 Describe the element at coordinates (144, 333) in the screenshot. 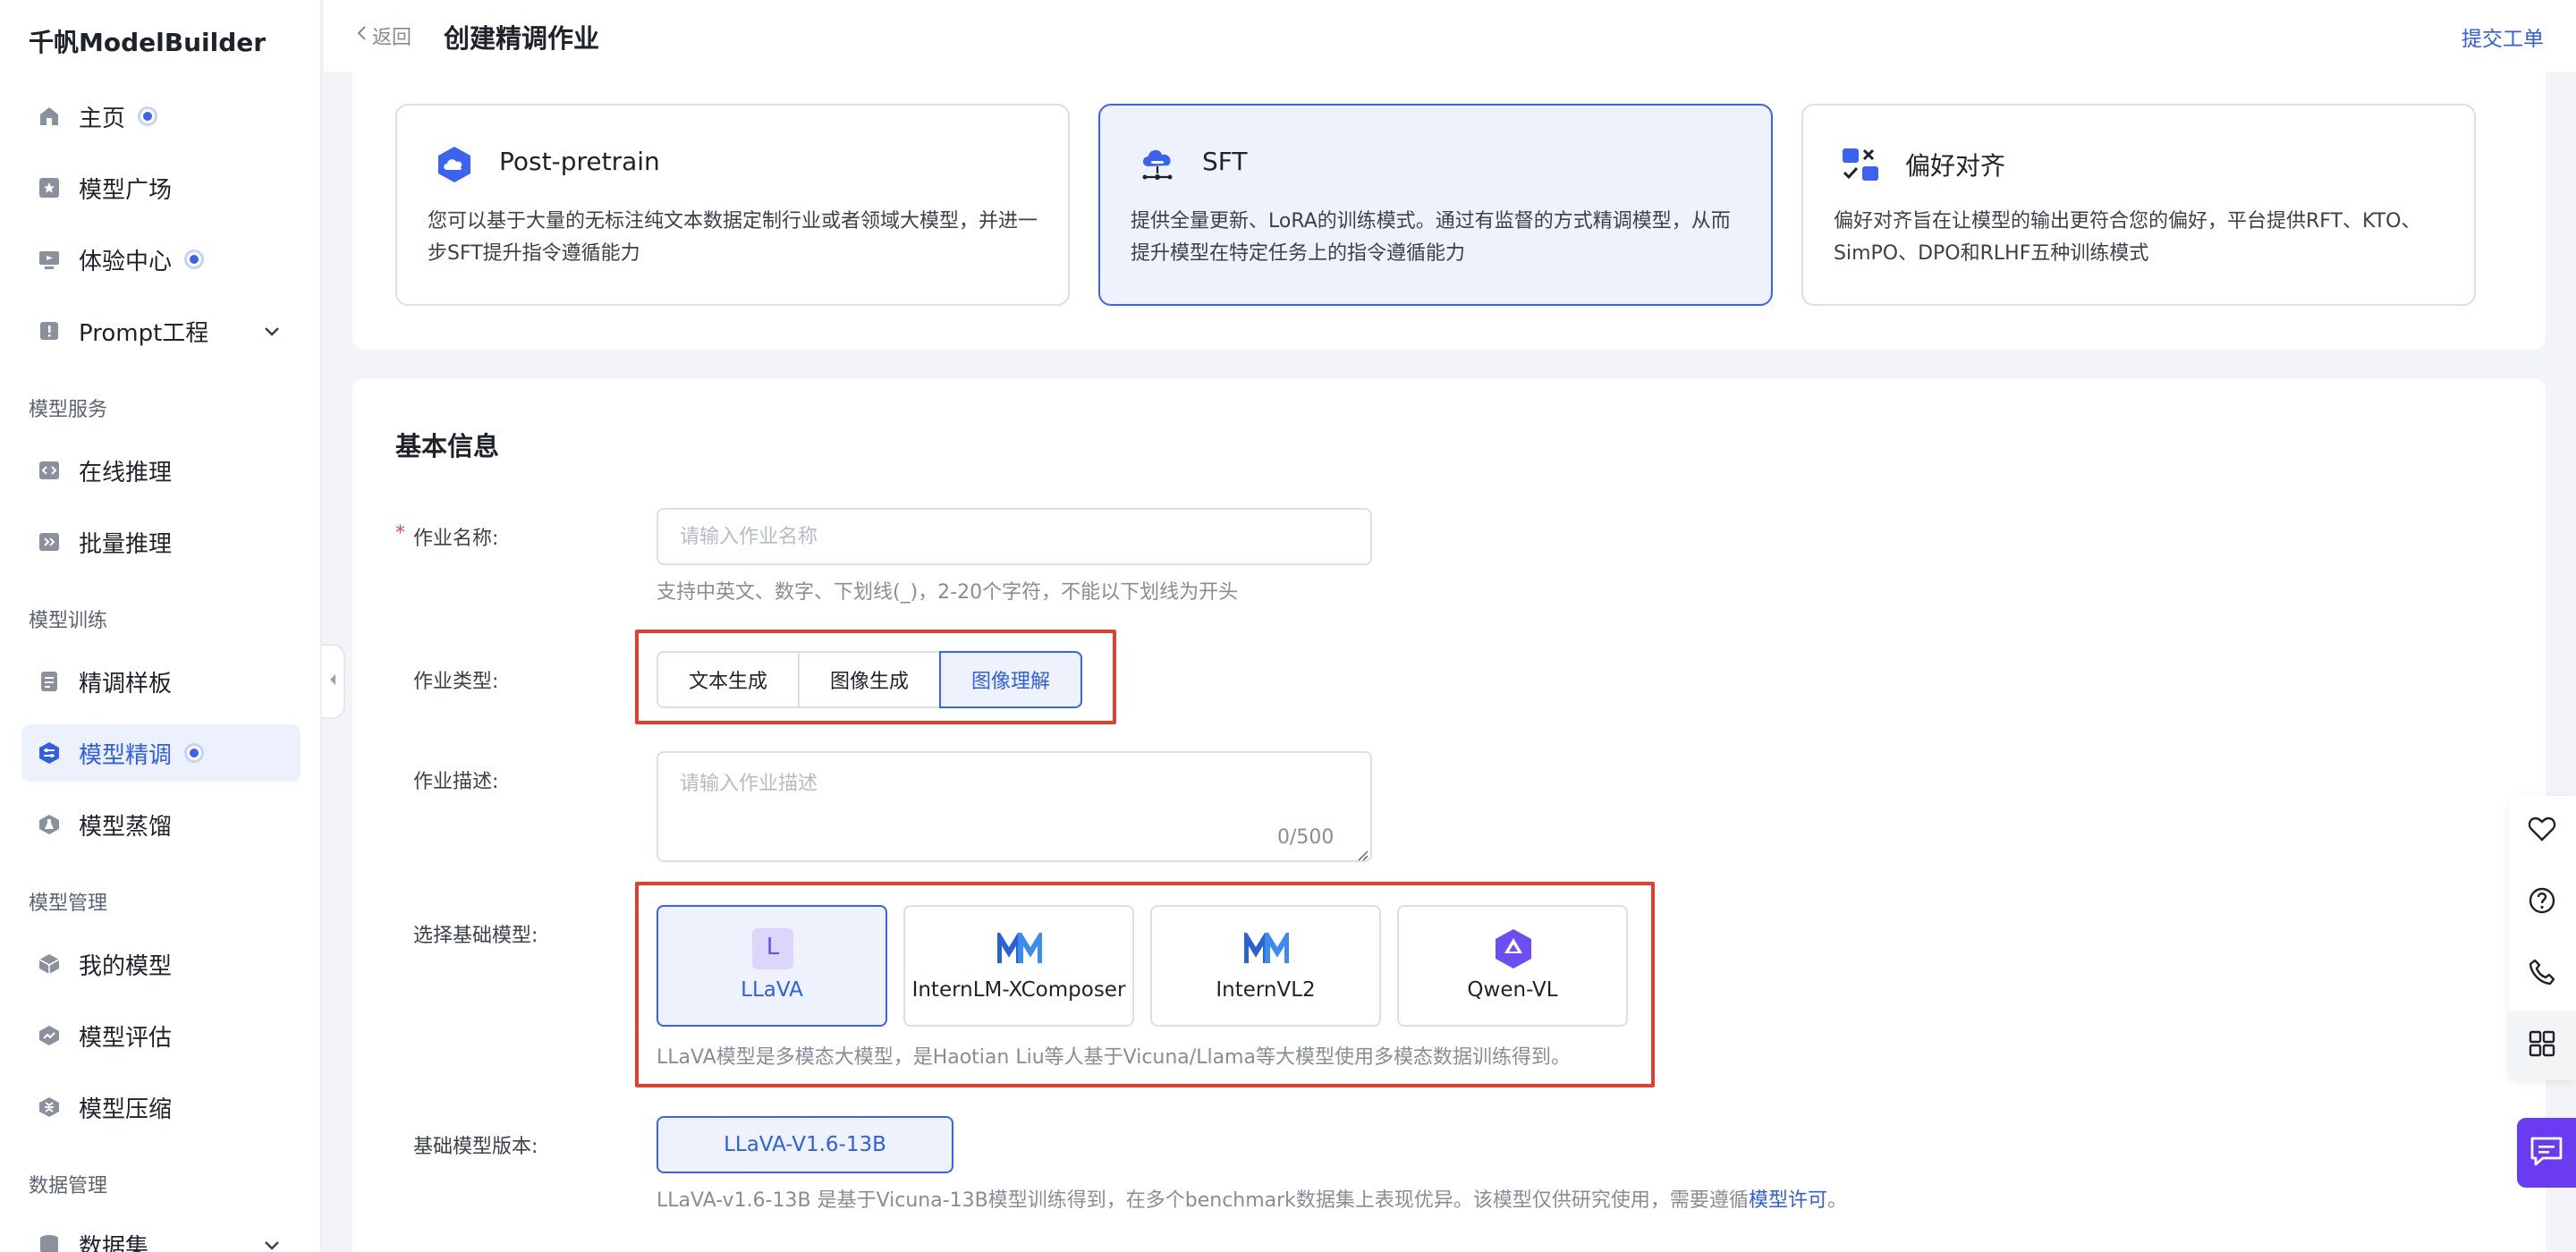

I see `sidebar-item-label: Prompt工程` at that location.